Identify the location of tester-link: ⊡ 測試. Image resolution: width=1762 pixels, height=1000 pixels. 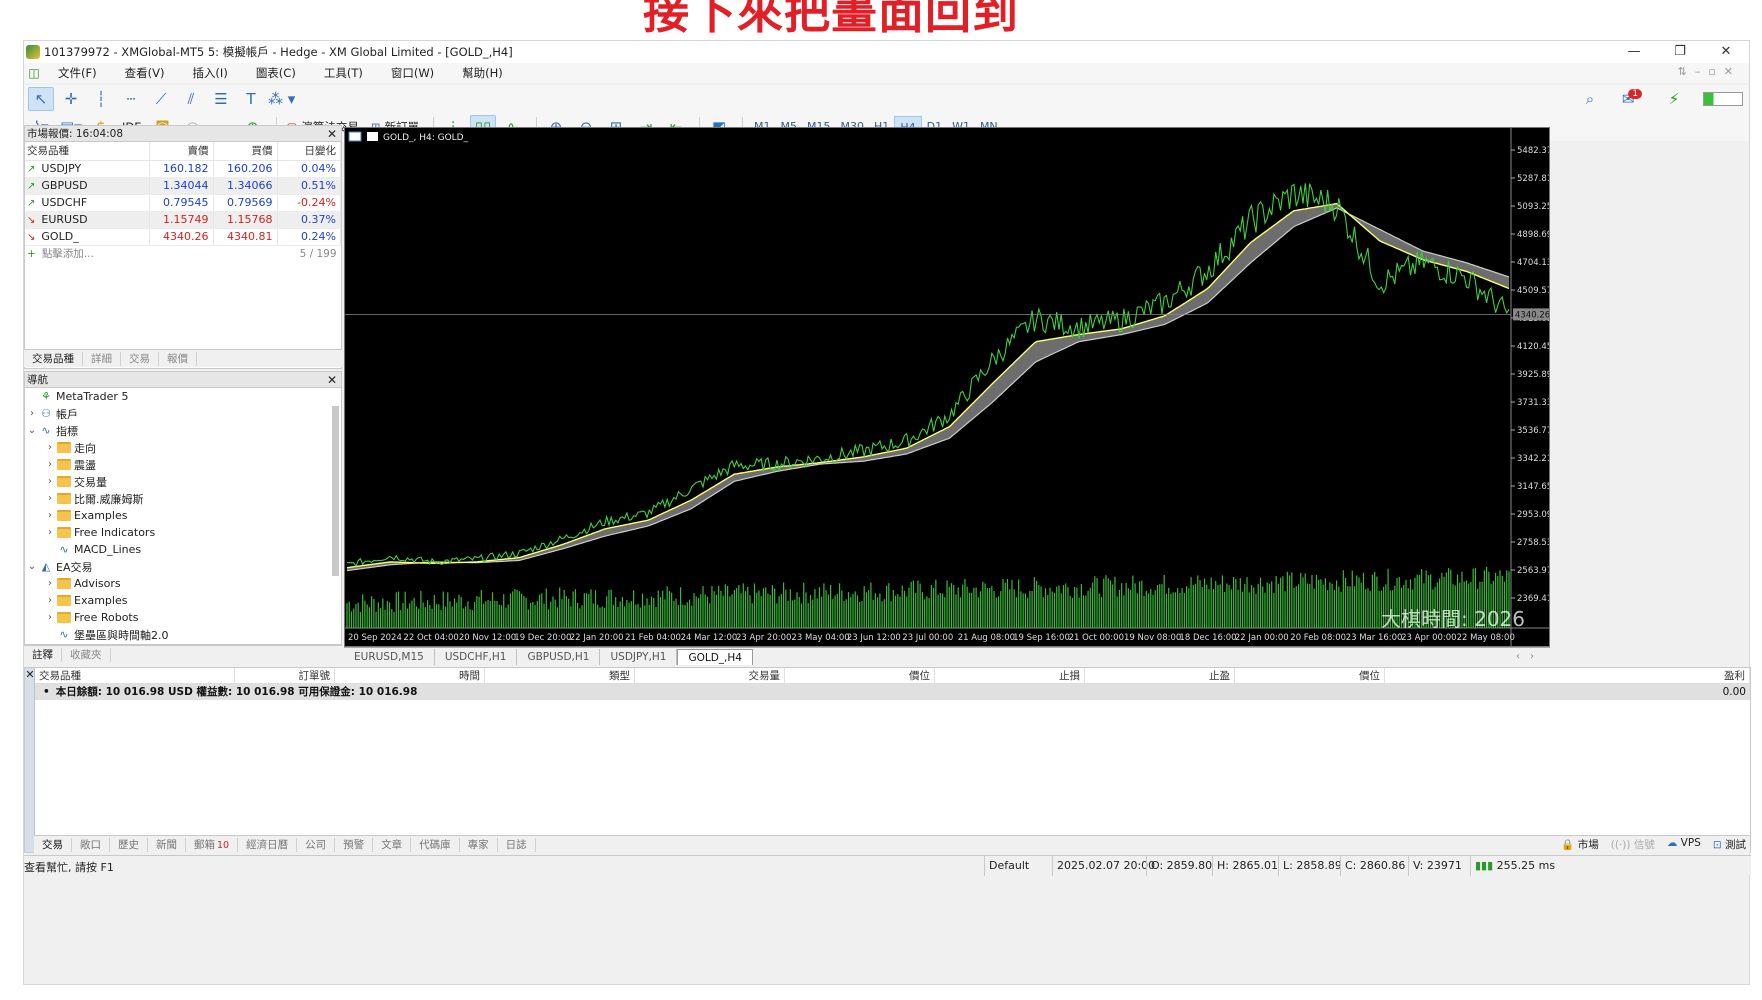
(1729, 844).